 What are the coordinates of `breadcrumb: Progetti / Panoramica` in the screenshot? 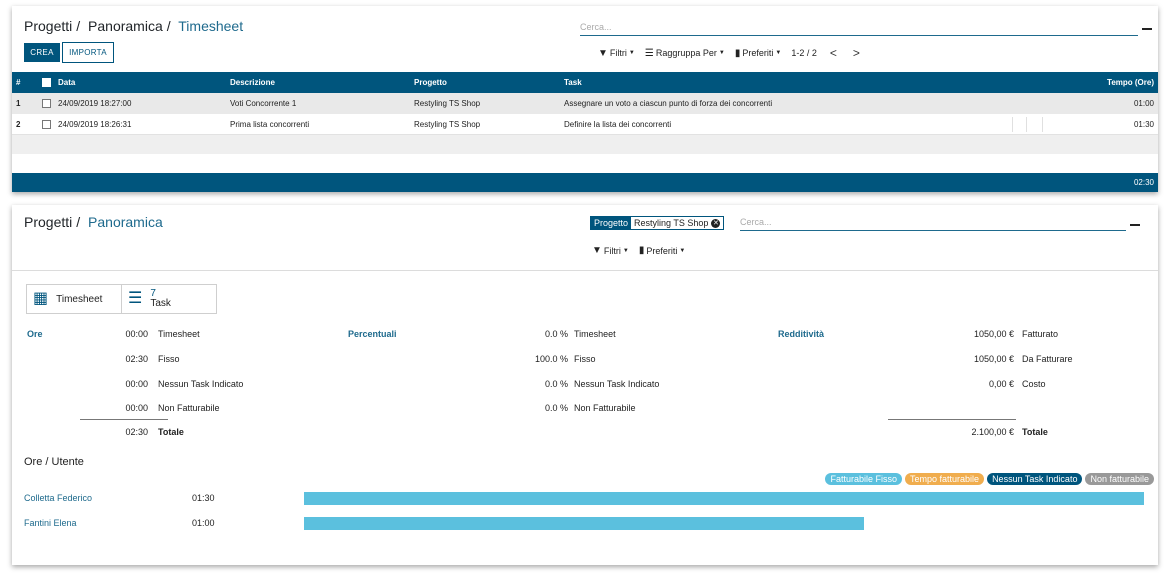 It's located at (93, 222).